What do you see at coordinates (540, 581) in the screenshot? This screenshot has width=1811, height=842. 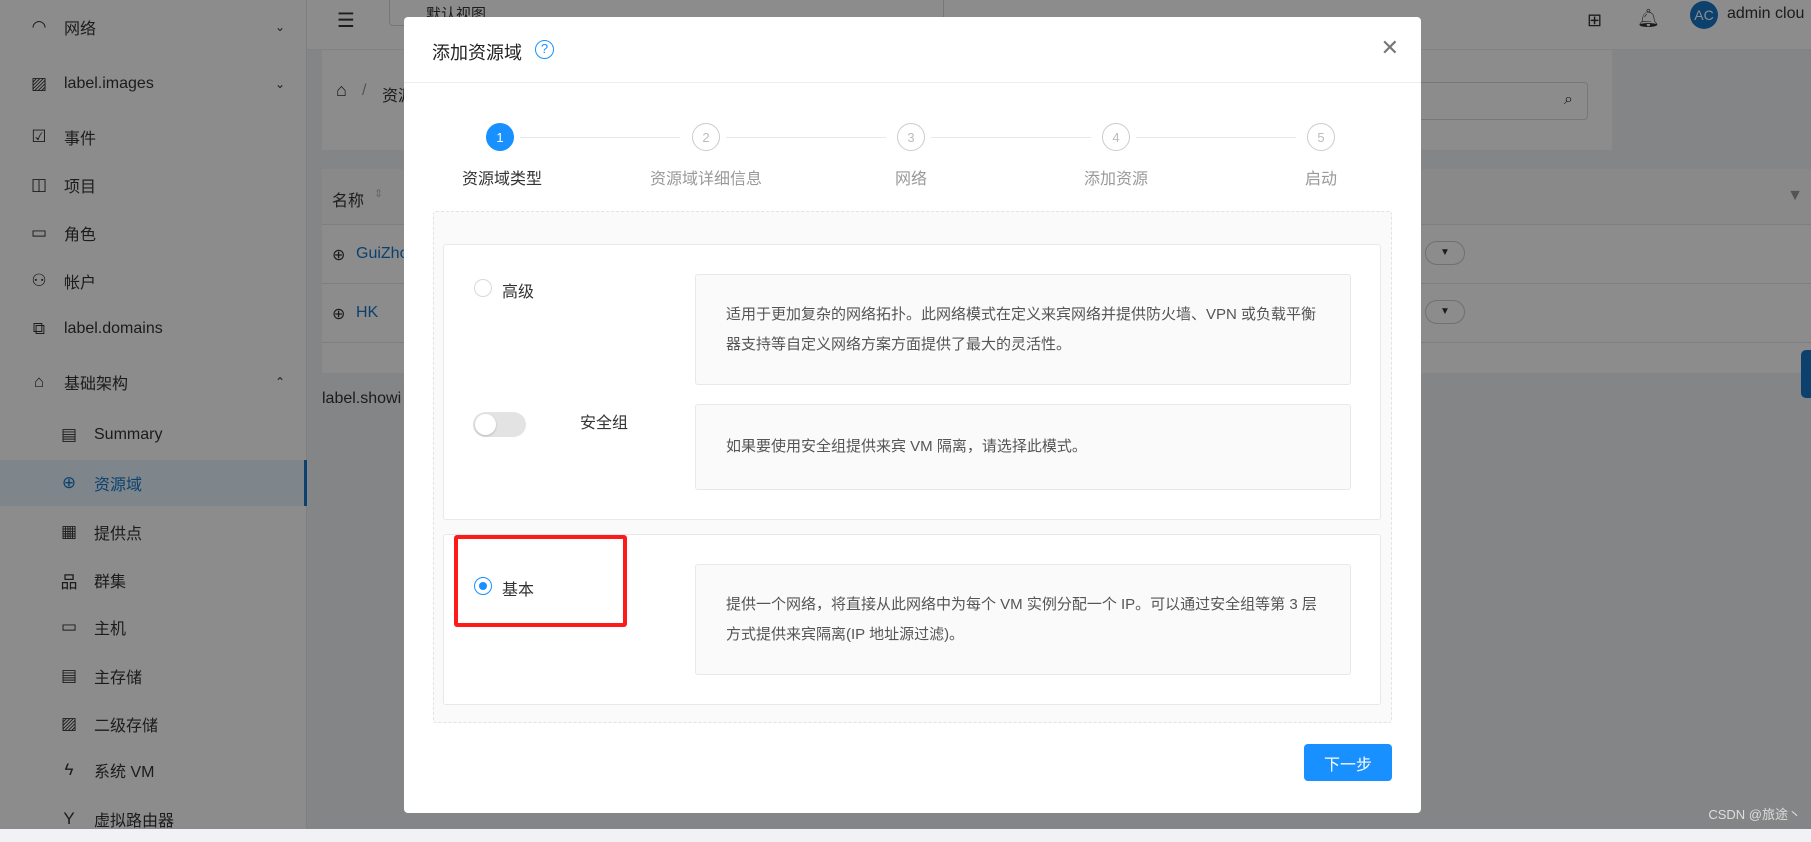 I see `highlight-box` at bounding box center [540, 581].